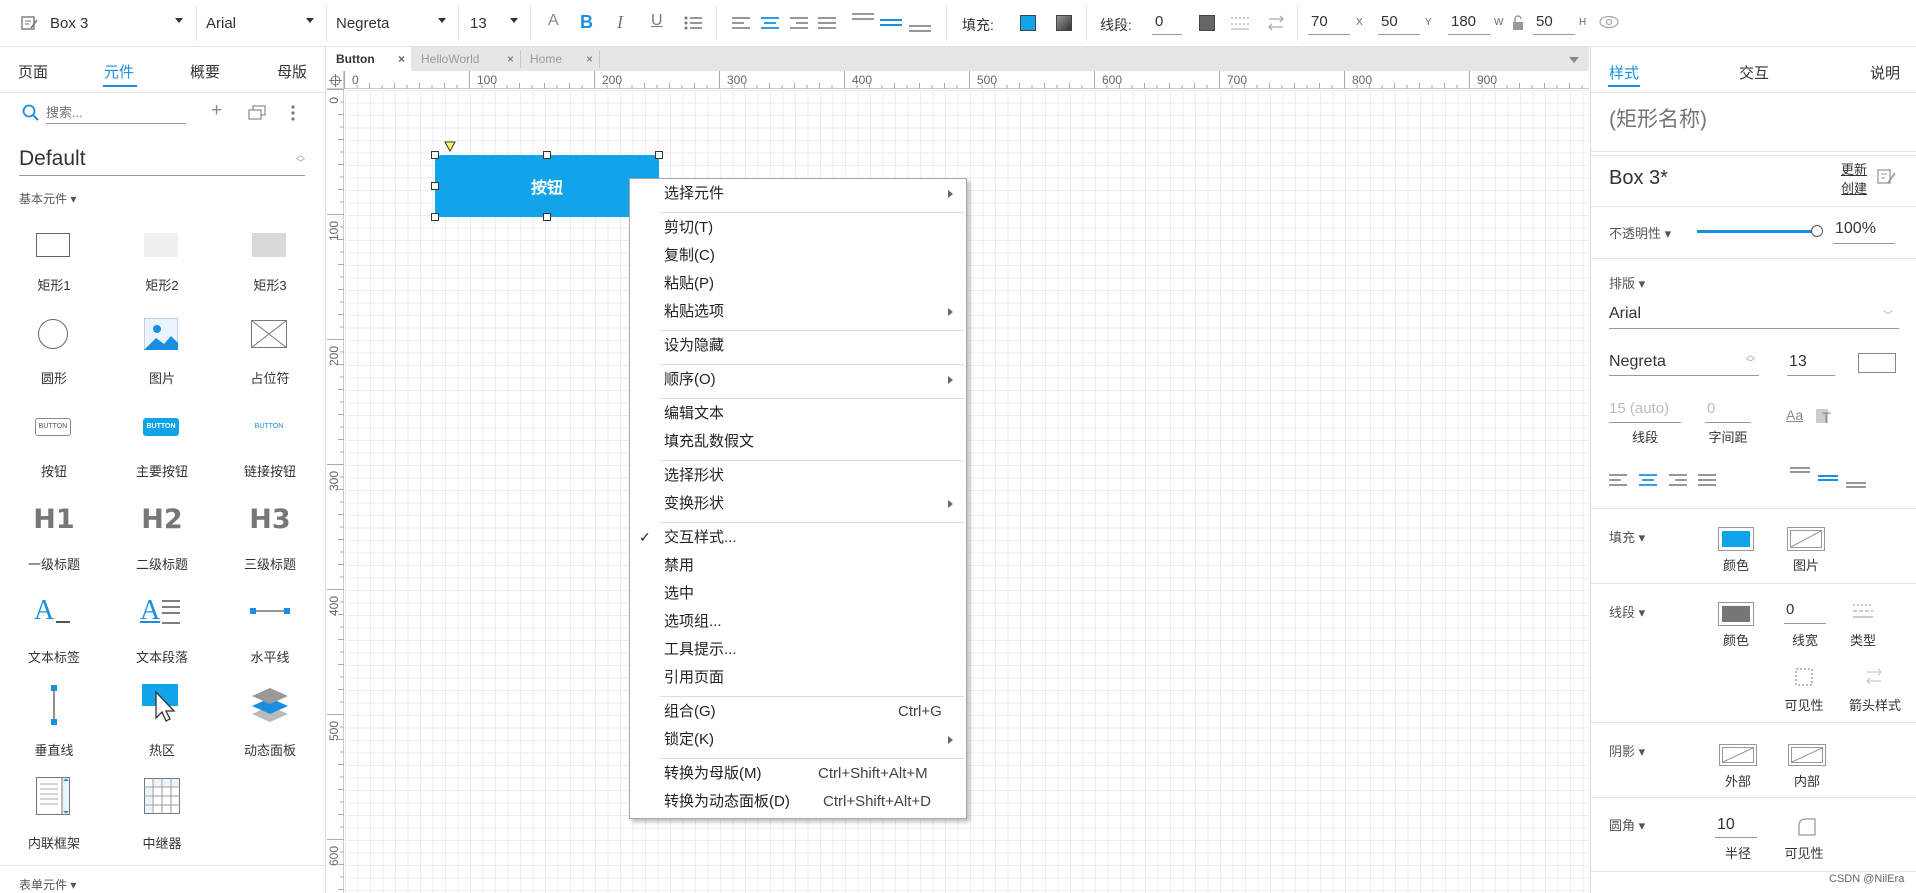  What do you see at coordinates (689, 284) in the screenshot?
I see `menu-item-paste: 粘贴(P)` at bounding box center [689, 284].